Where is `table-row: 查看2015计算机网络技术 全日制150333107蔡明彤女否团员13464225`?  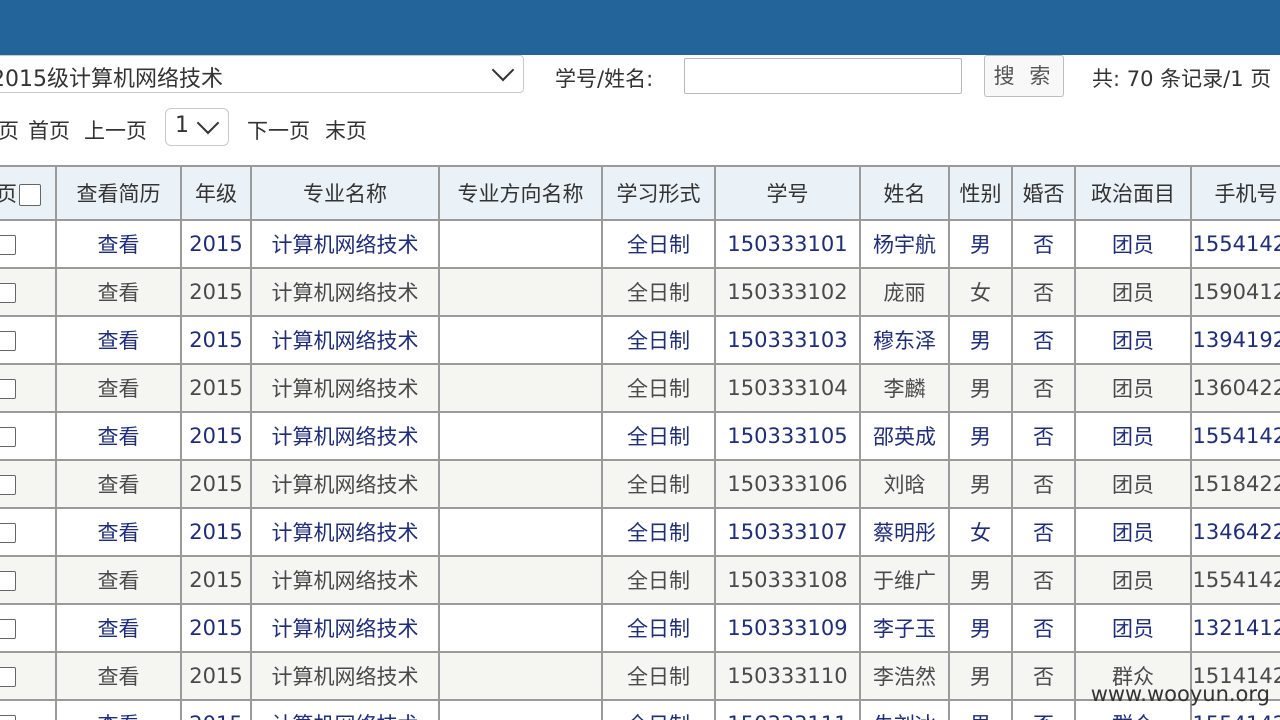 table-row: 查看2015计算机网络技术 全日制150333107蔡明彤女否团员13464225 is located at coordinates (640, 532).